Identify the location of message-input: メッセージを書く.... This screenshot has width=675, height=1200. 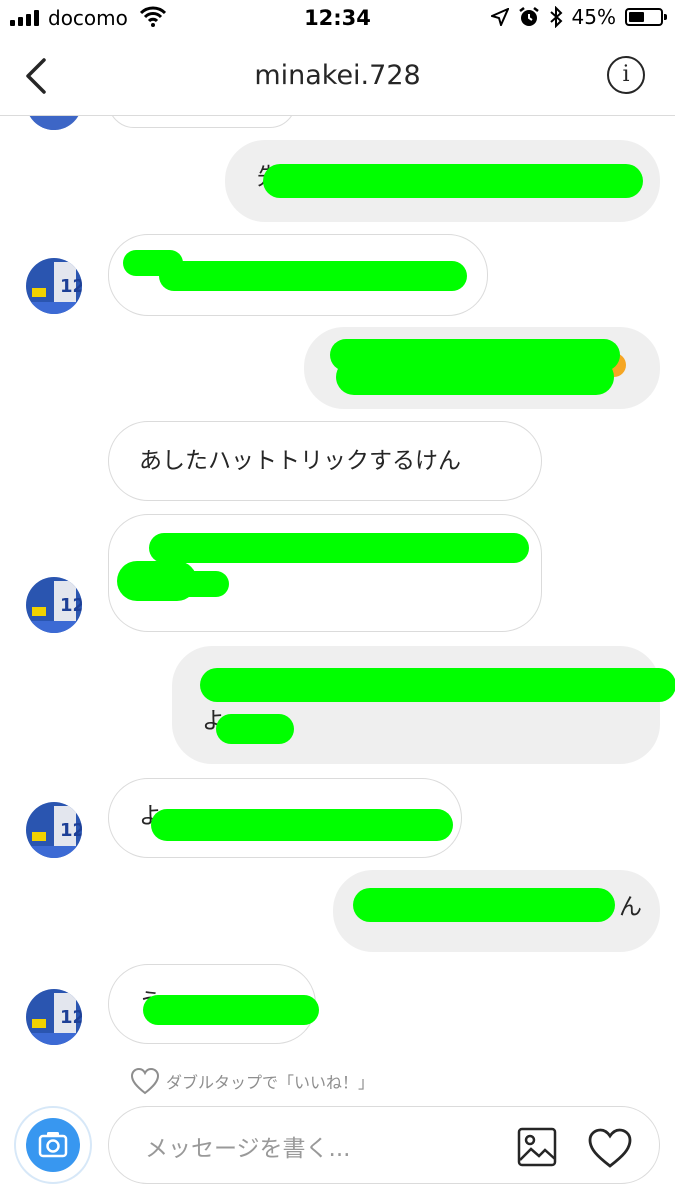
(384, 1145).